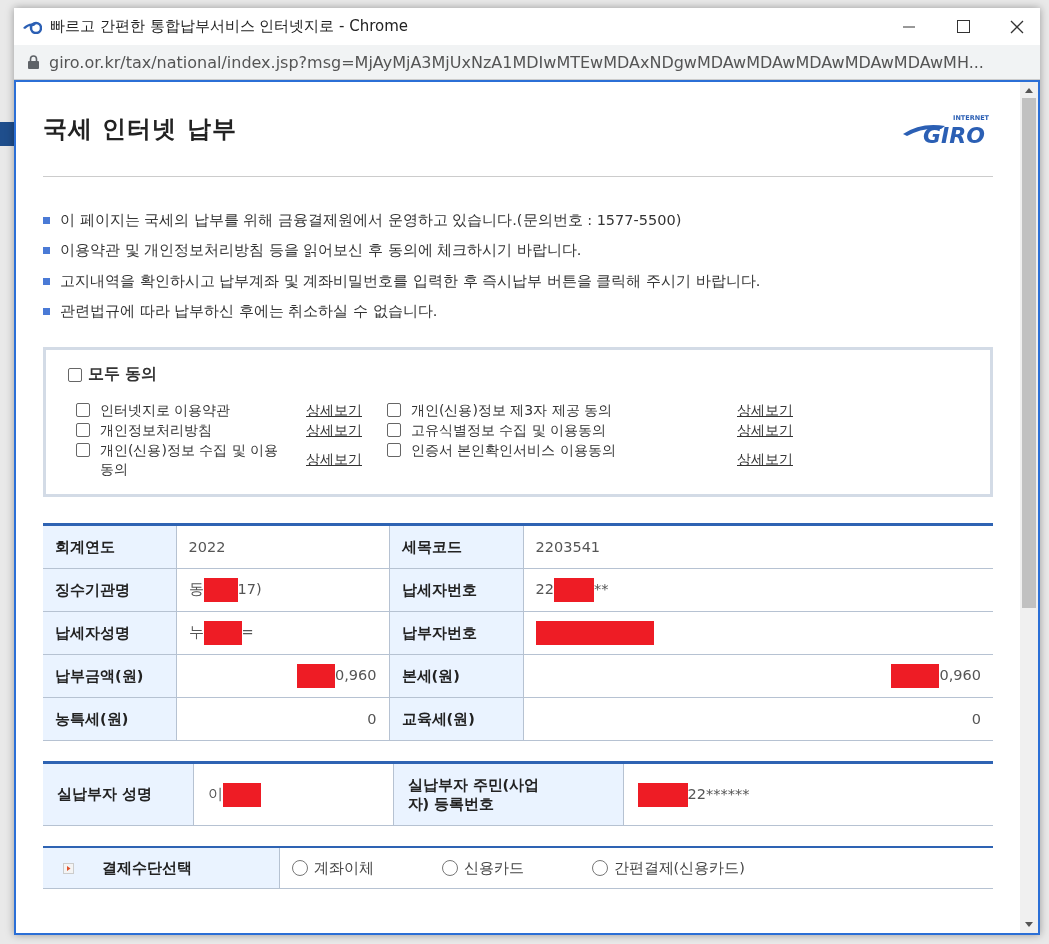 The width and height of the screenshot is (1049, 944). Describe the element at coordinates (568, 547) in the screenshot. I see `cell-text: 2203541` at that location.